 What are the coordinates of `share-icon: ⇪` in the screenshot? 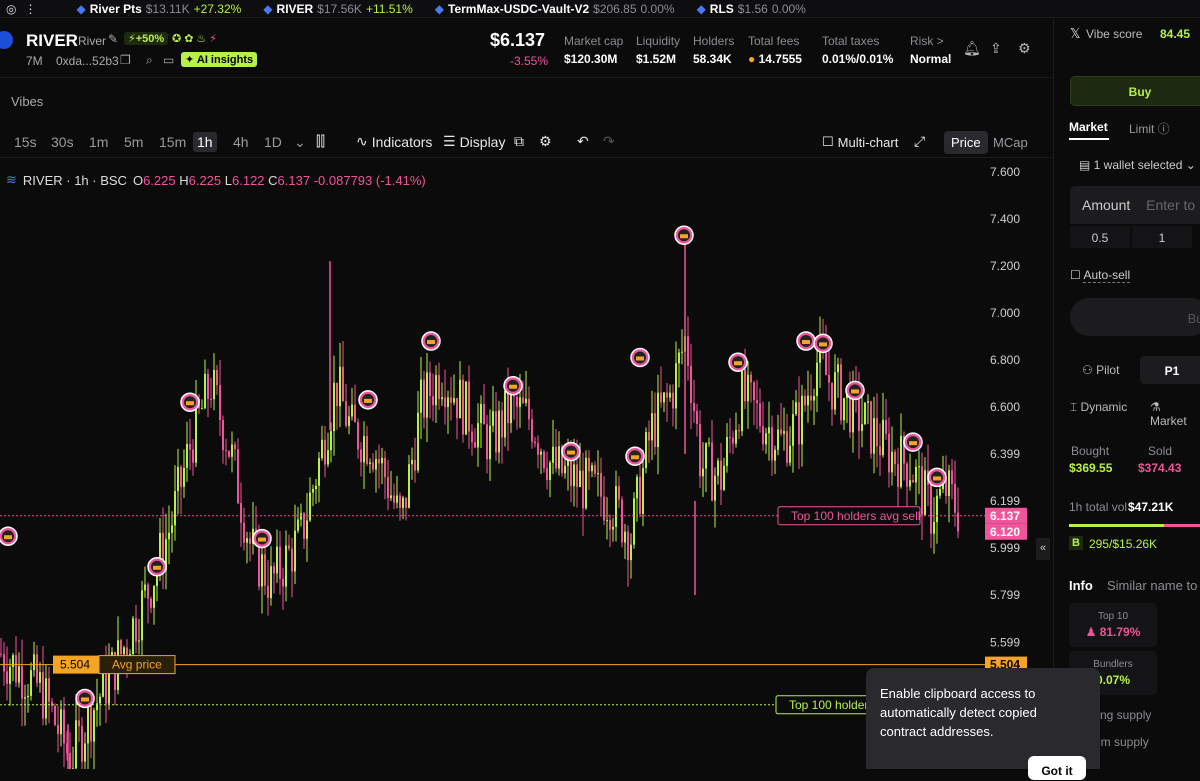 It's located at (996, 48).